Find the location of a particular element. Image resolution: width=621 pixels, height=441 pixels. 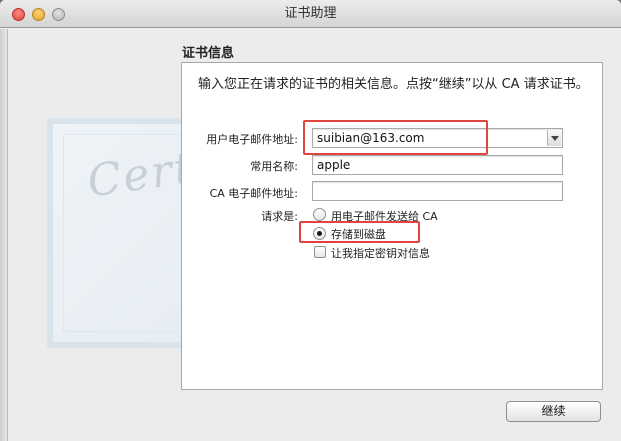

window-title: 证书助理 is located at coordinates (310, 13).